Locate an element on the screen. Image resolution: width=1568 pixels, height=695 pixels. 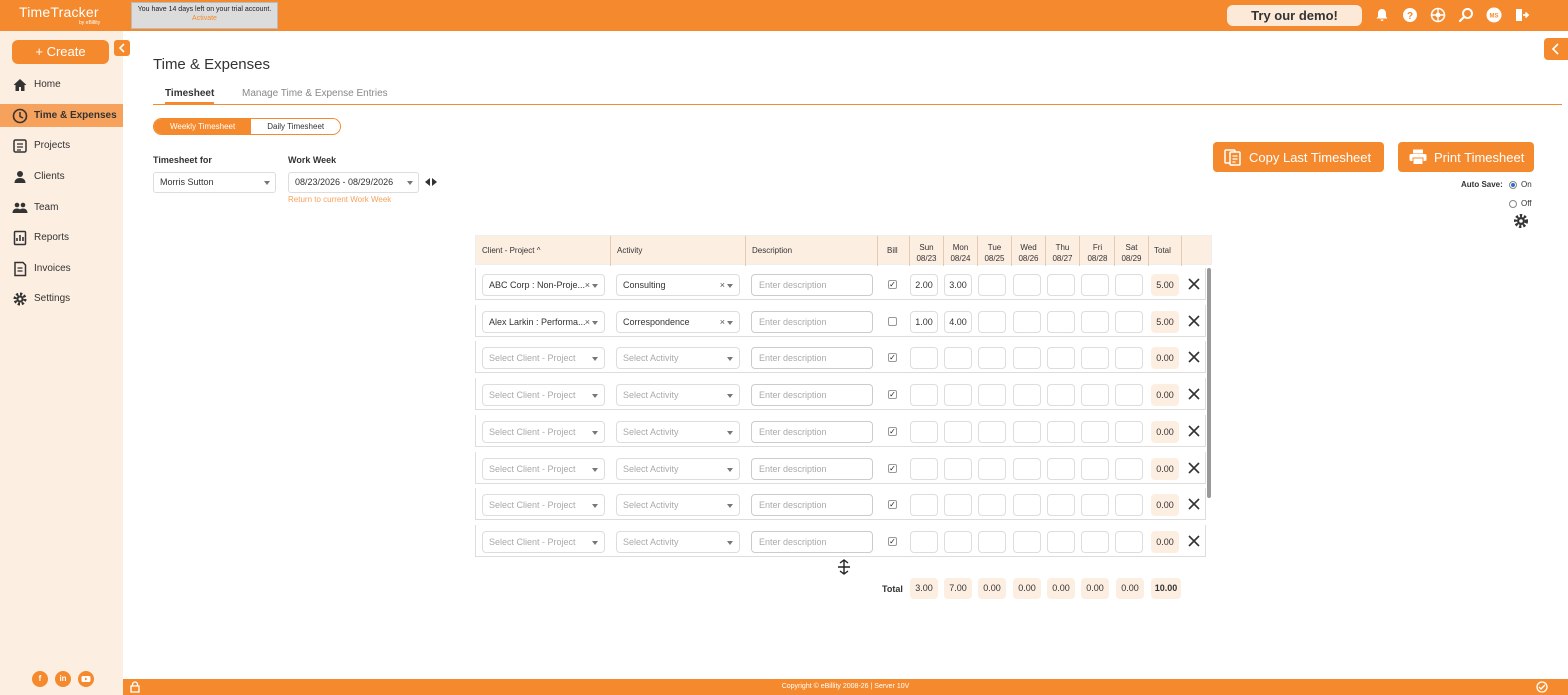
print-timesheet-button: Print Timesheet is located at coordinates (1466, 157).